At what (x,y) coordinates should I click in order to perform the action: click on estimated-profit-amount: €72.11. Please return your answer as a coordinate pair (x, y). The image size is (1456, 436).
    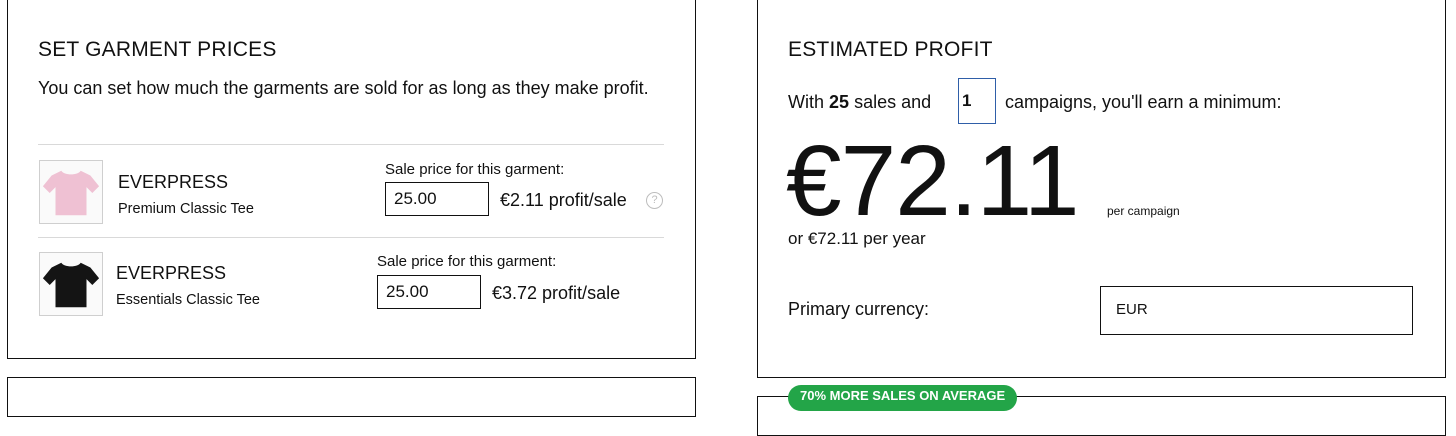
    Looking at the image, I should click on (932, 181).